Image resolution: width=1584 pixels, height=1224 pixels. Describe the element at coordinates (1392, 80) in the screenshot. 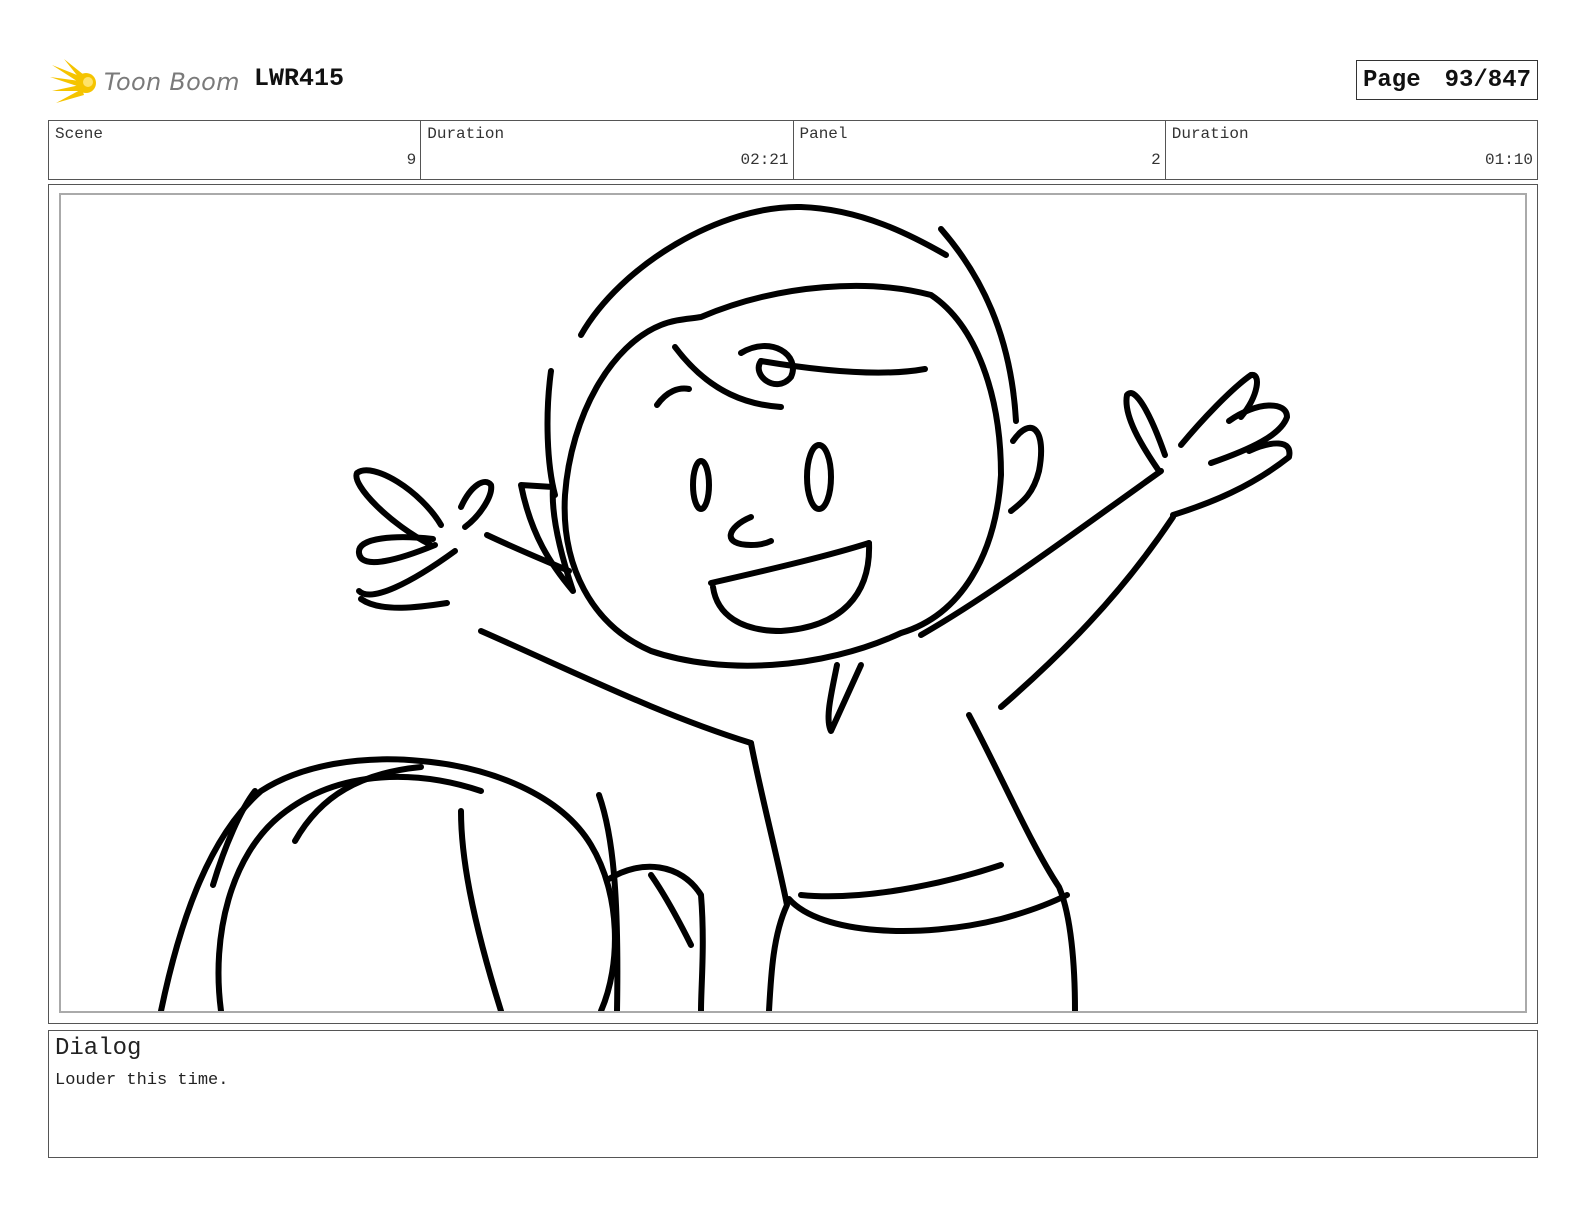

I see `page-label: Page` at that location.